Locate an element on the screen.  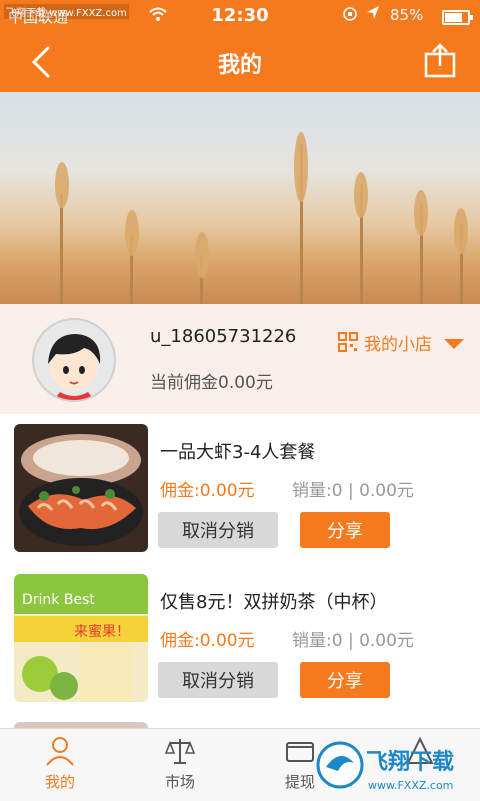
avatar is located at coordinates (74, 360).